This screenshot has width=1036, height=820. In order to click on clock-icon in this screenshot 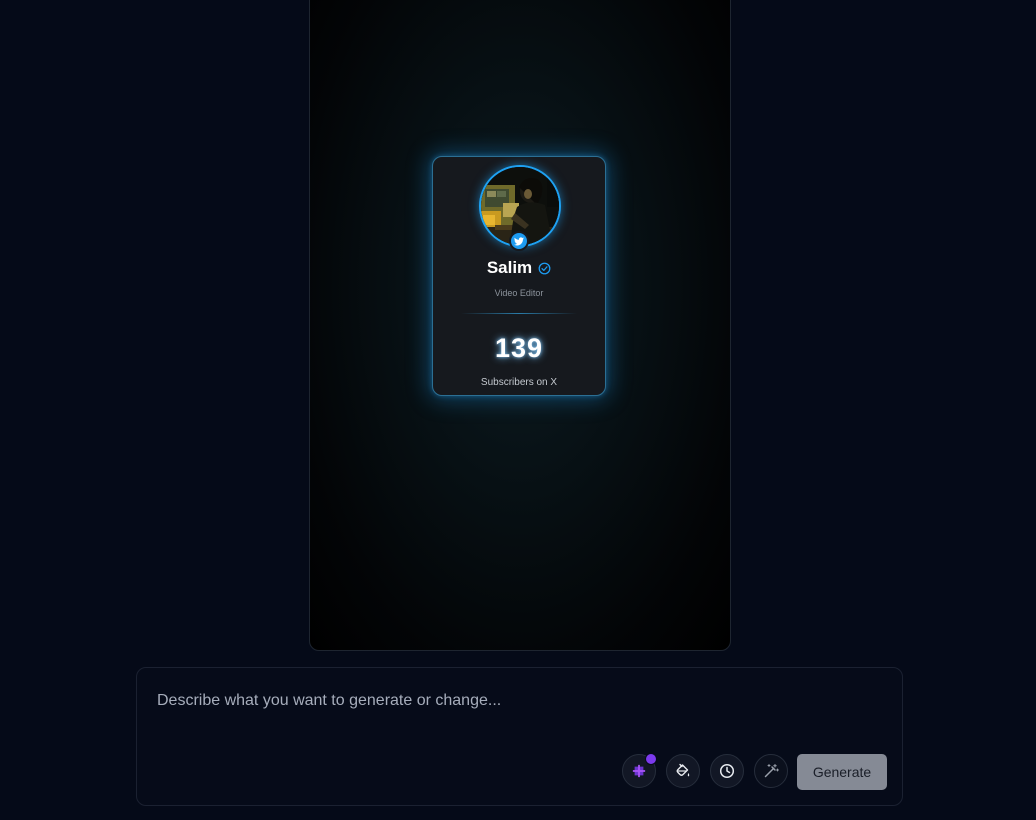, I will do `click(727, 771)`.